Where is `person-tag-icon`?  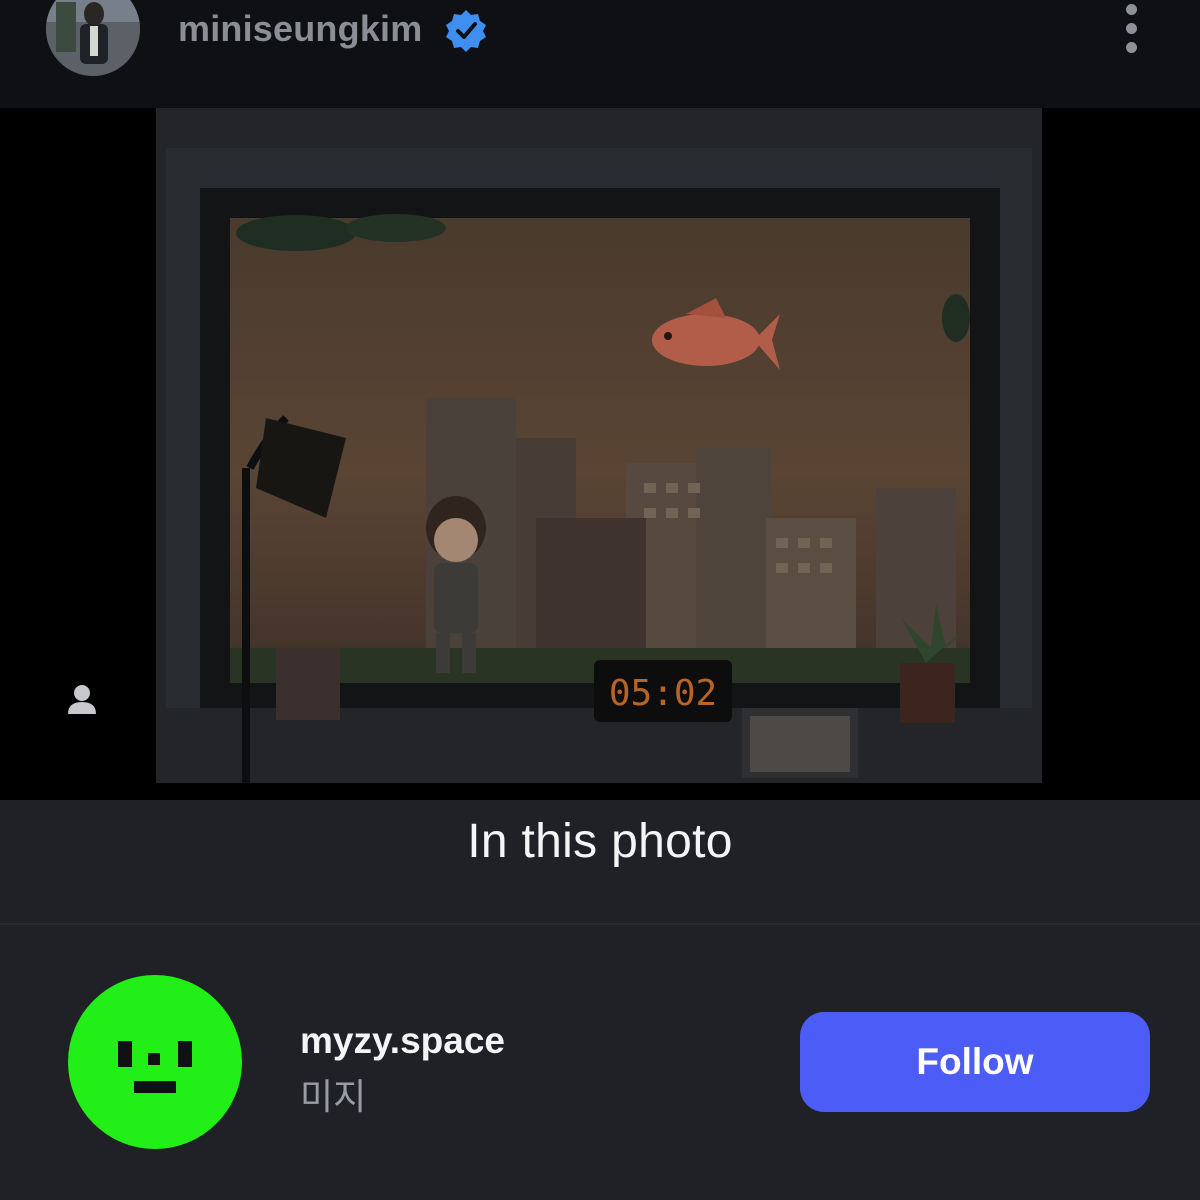
person-tag-icon is located at coordinates (82, 700).